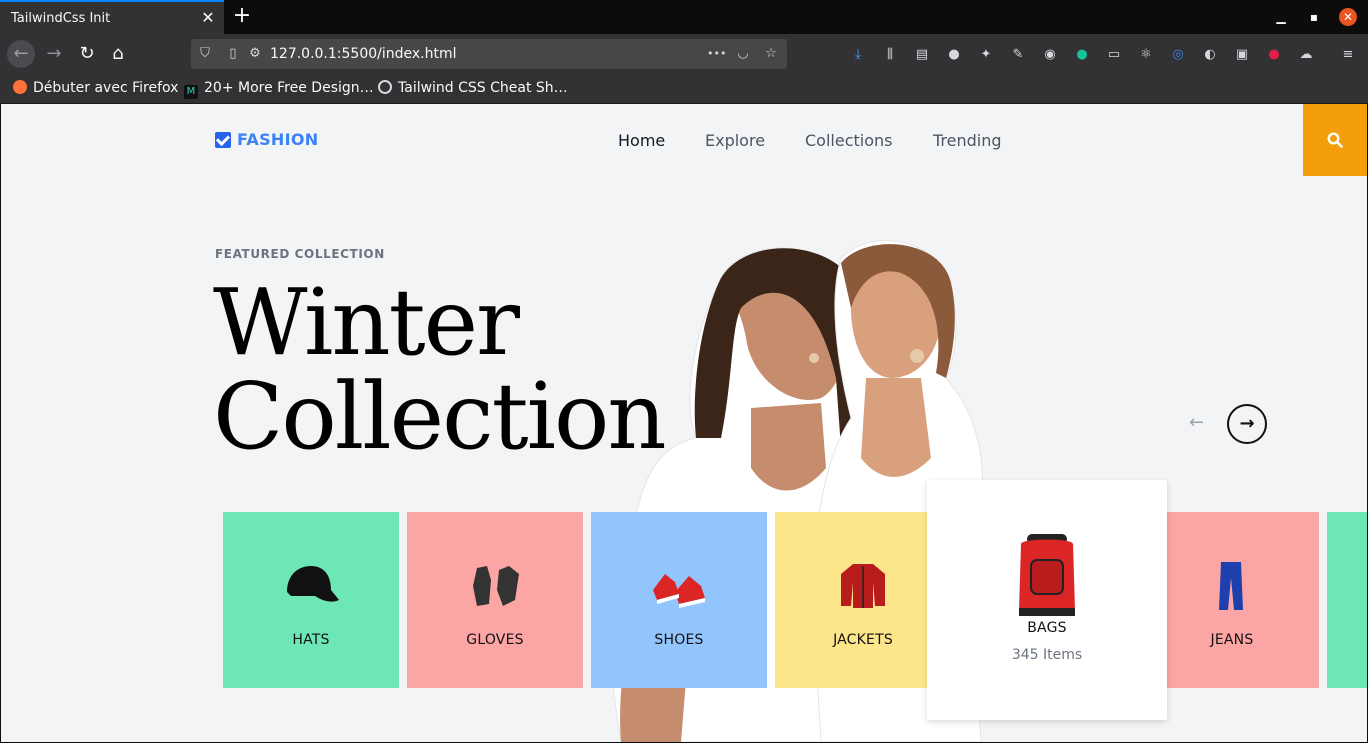 Image resolution: width=1368 pixels, height=743 pixels. What do you see at coordinates (363, 54) in the screenshot?
I see `url-text: 127.0.0.1:5500/index.html` at bounding box center [363, 54].